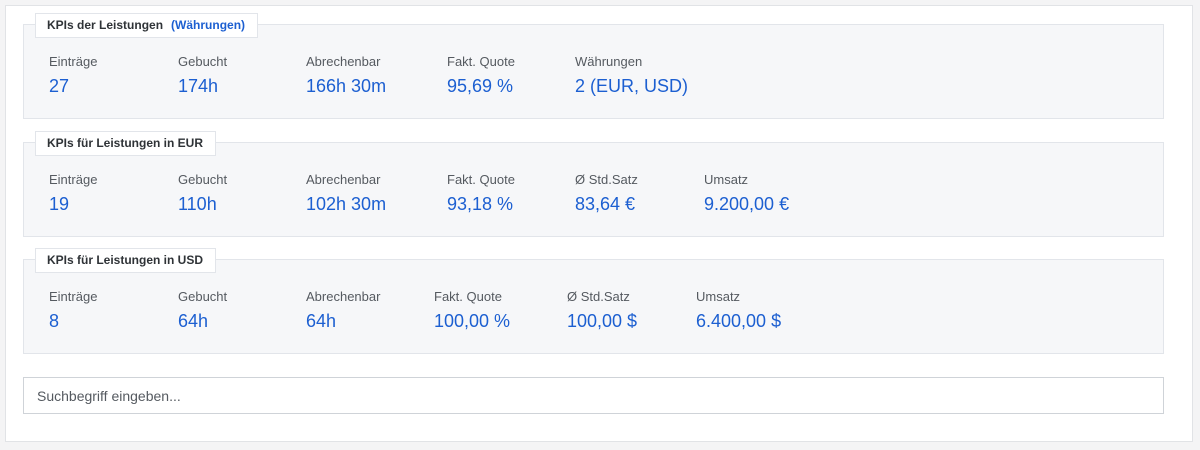 The image size is (1200, 450). What do you see at coordinates (593, 395) in the screenshot?
I see `search-input` at bounding box center [593, 395].